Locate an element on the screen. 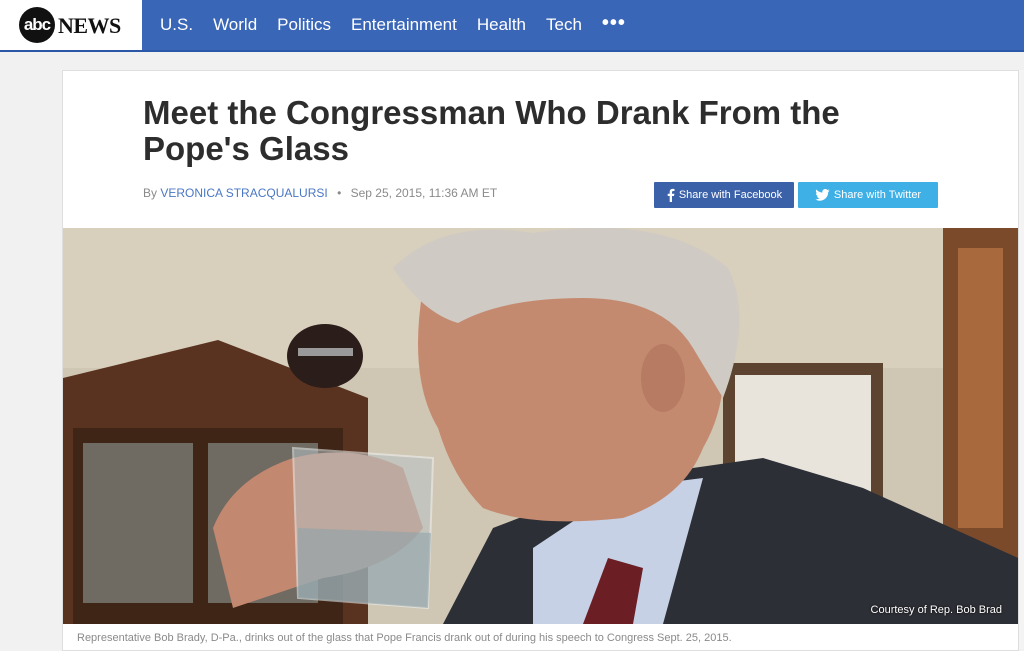  nav-entertainment: Entertainment is located at coordinates (404, 25).